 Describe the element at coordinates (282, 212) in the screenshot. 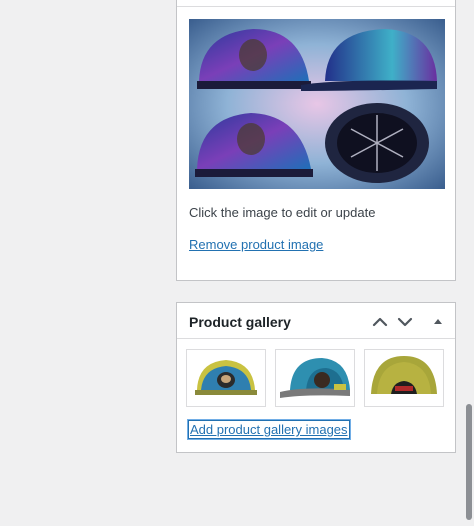

I see `featured-image-hint: Click the image to edit or update` at that location.